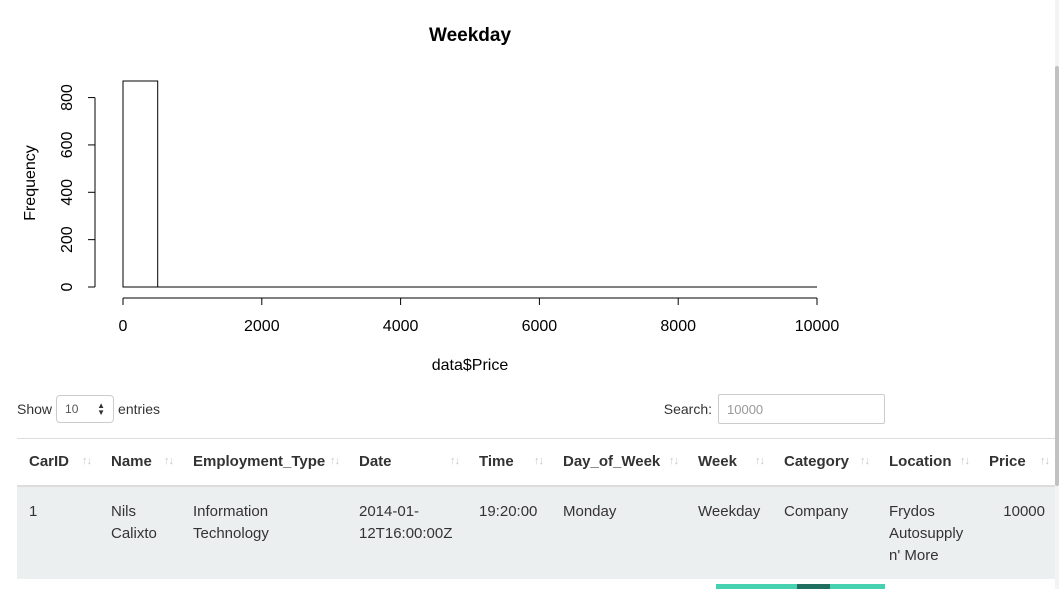  I want to click on column-header-label: Date, so click(375, 462).